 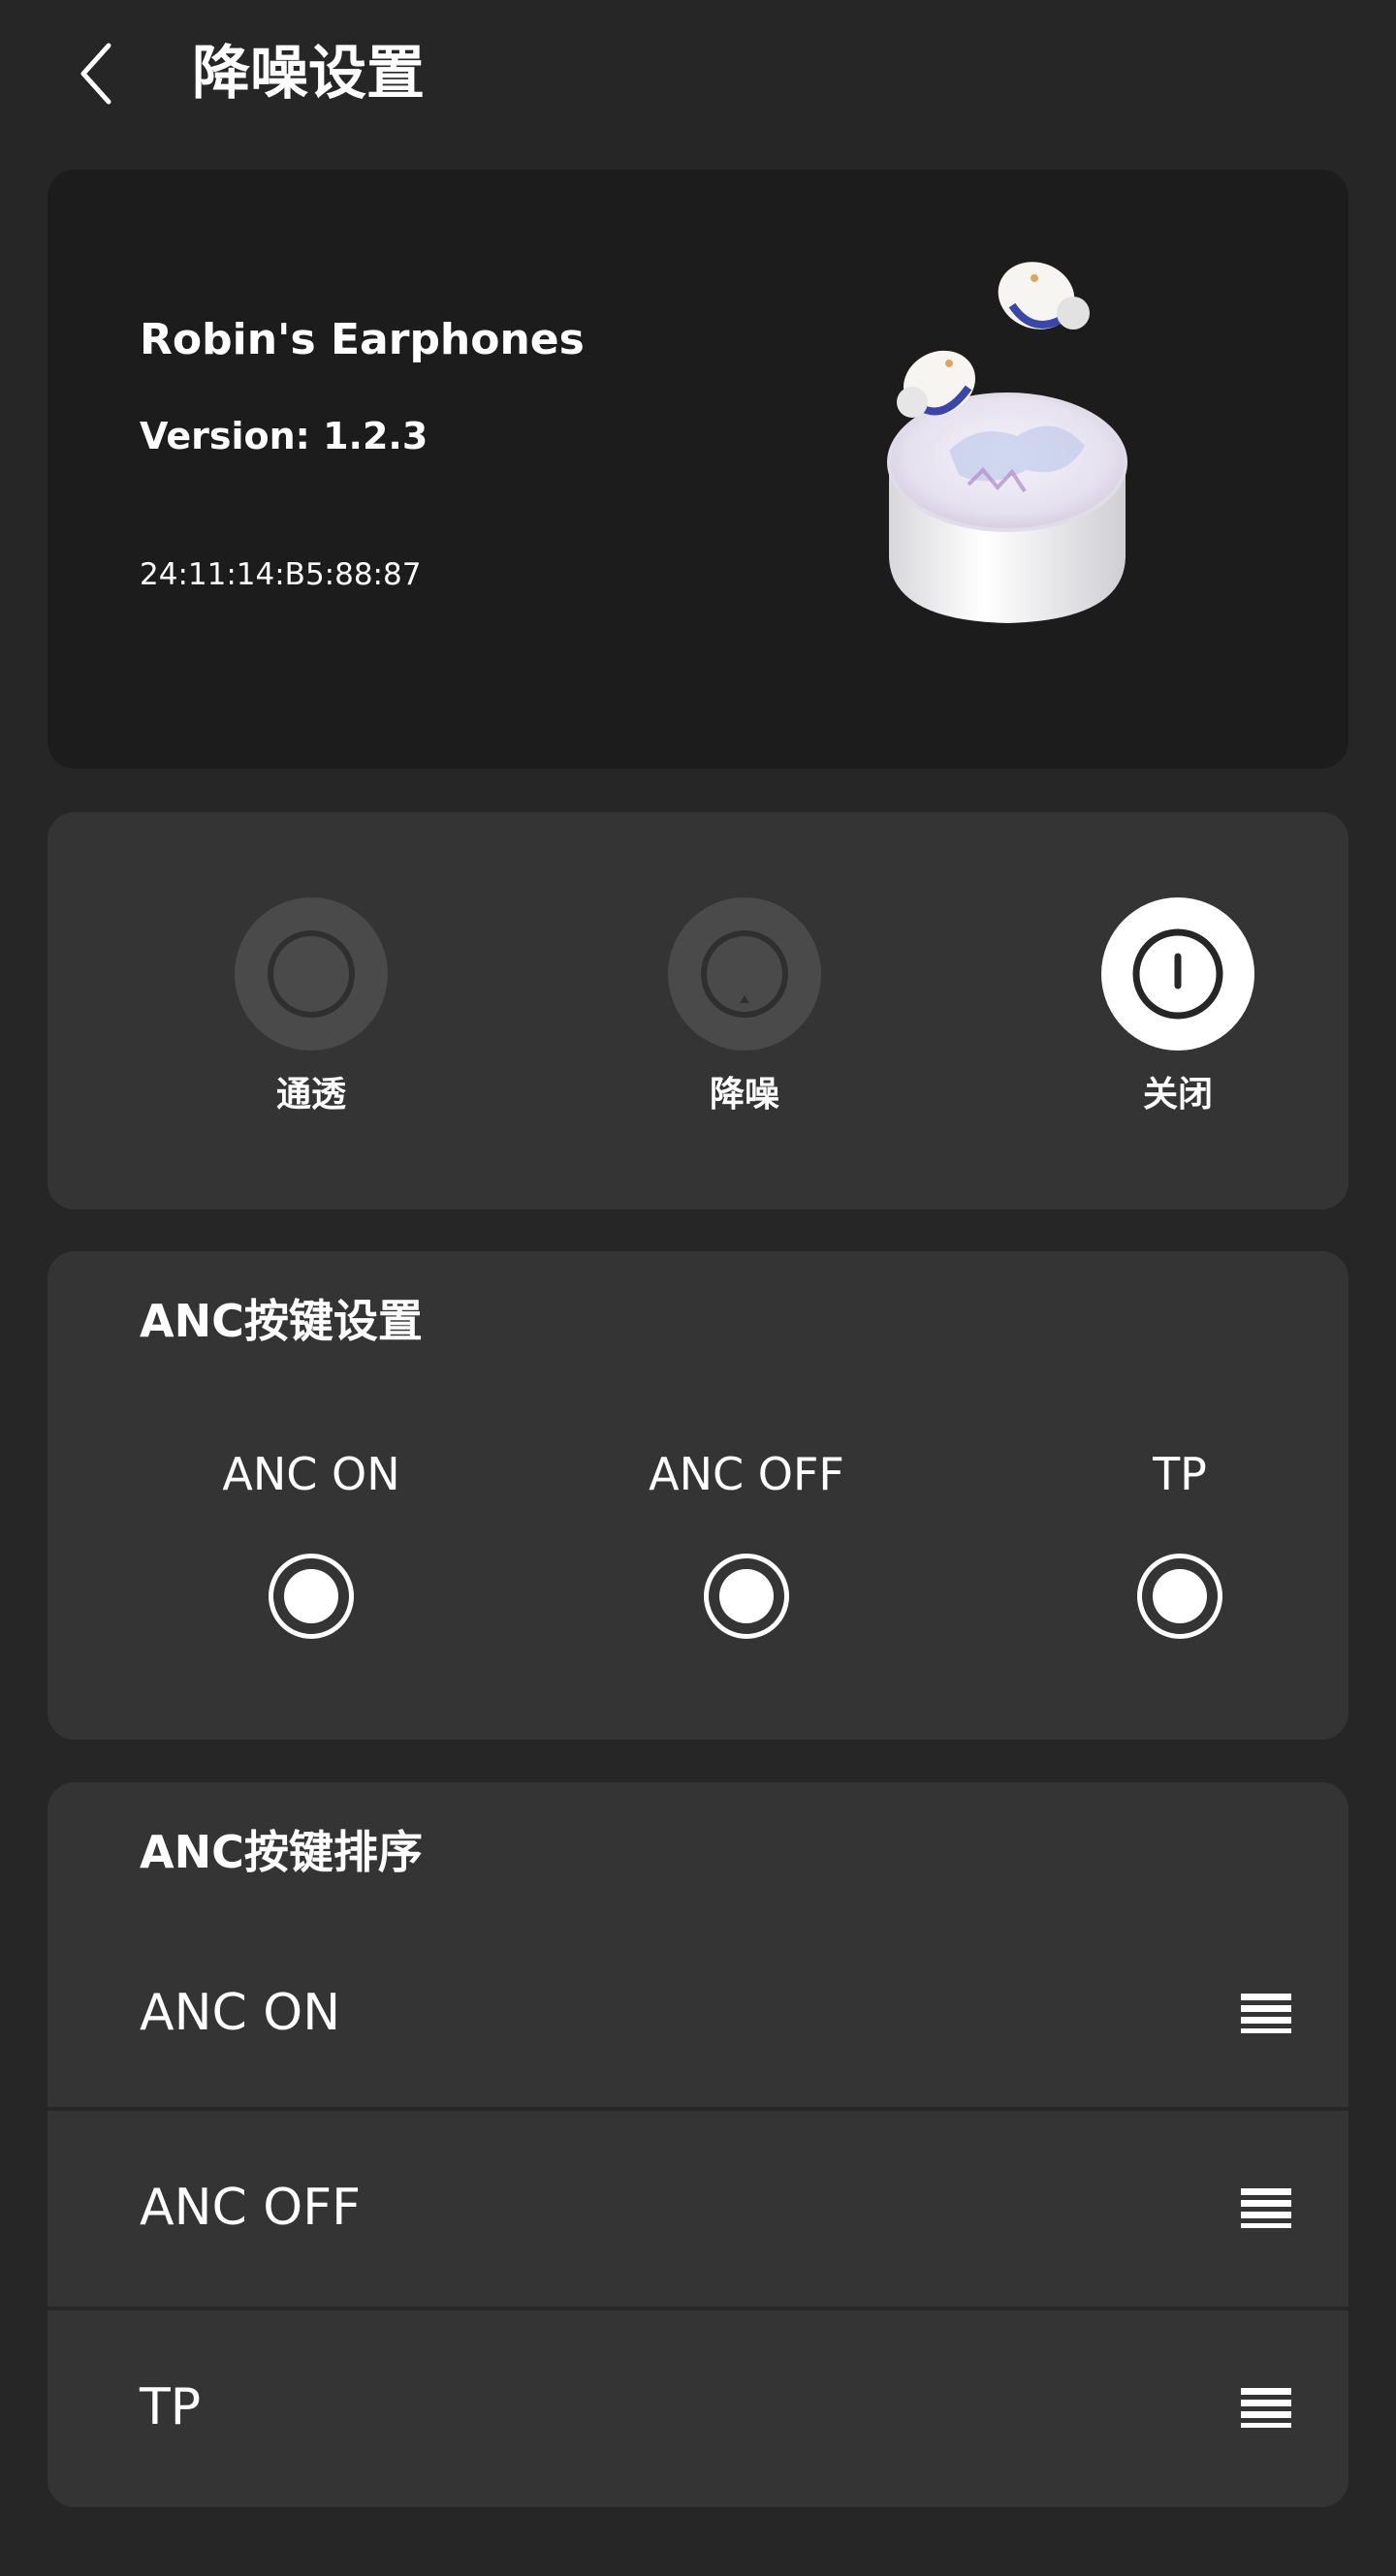 I want to click on noise-cancel-icon, so click(x=744, y=974).